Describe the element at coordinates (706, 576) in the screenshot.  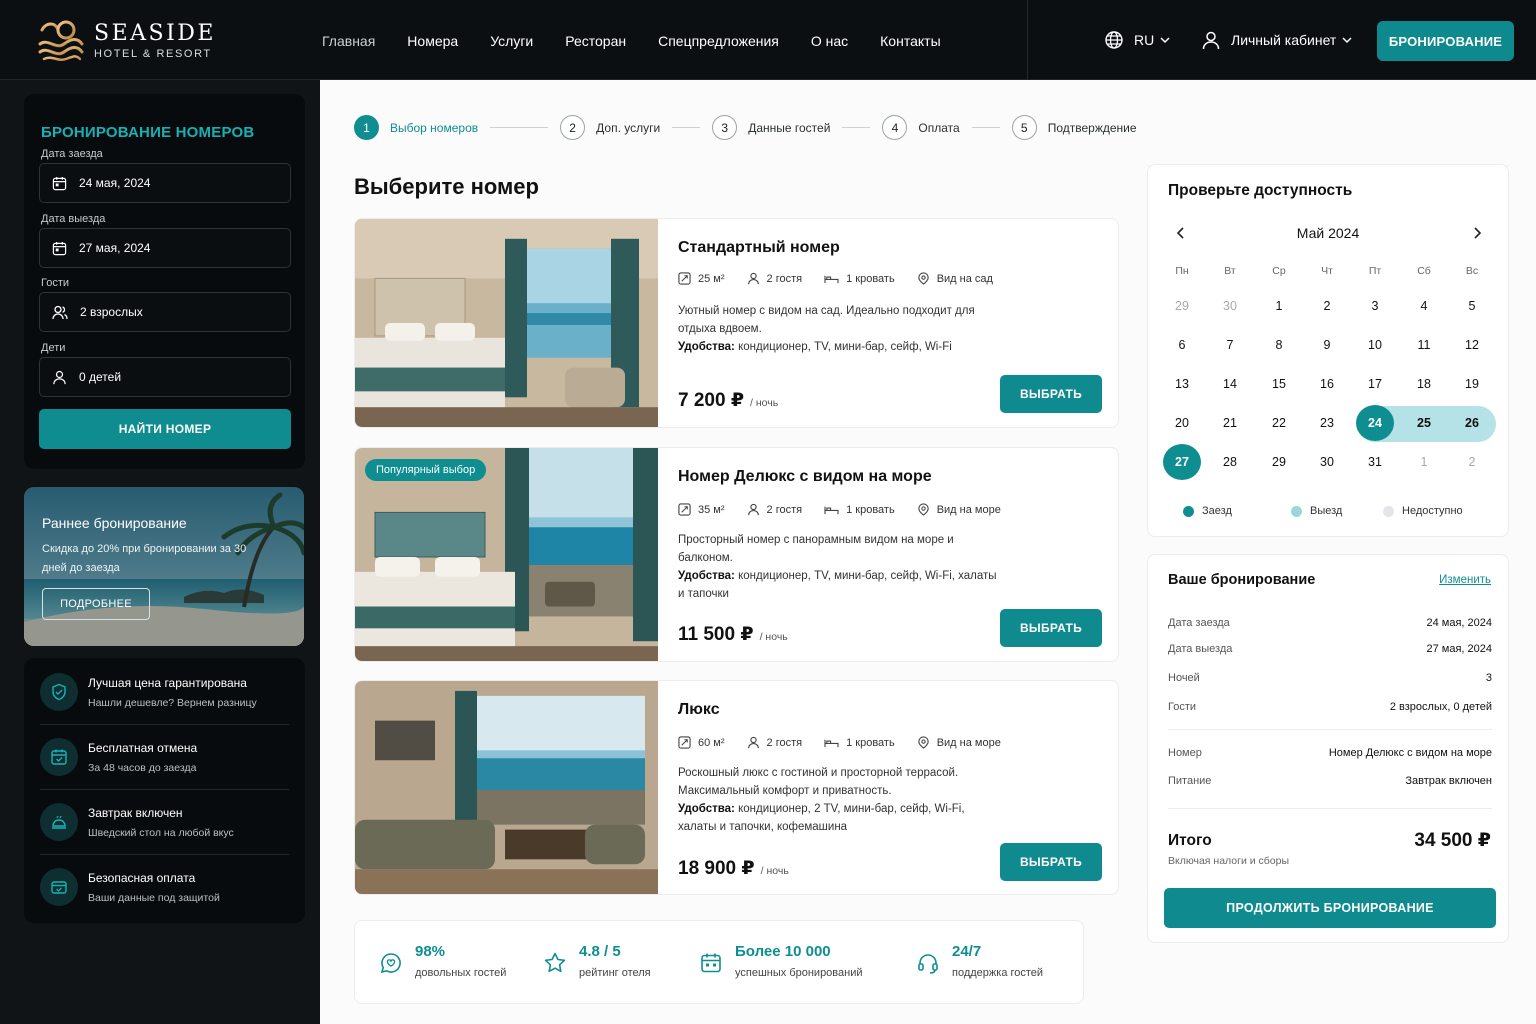
I see `amenities-label: Удобства:` at that location.